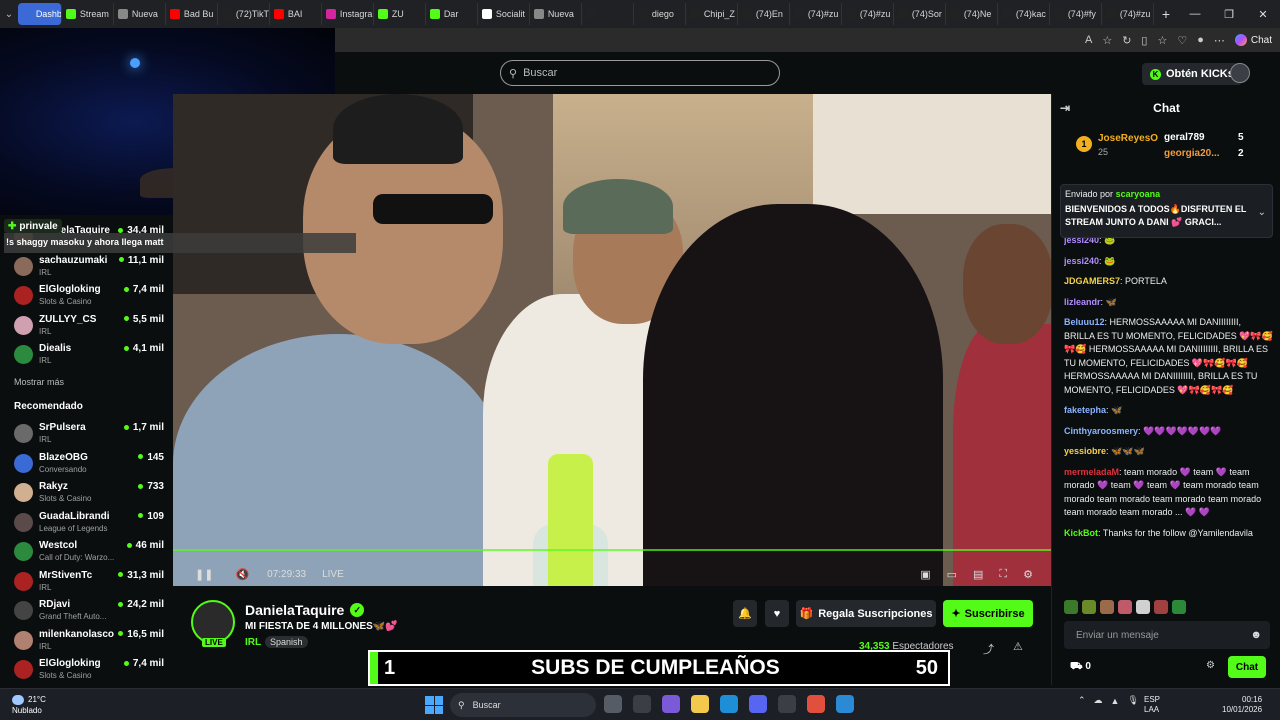 Image resolution: width=1280 pixels, height=720 pixels. I want to click on favorites-icon: ☆, so click(1162, 40).